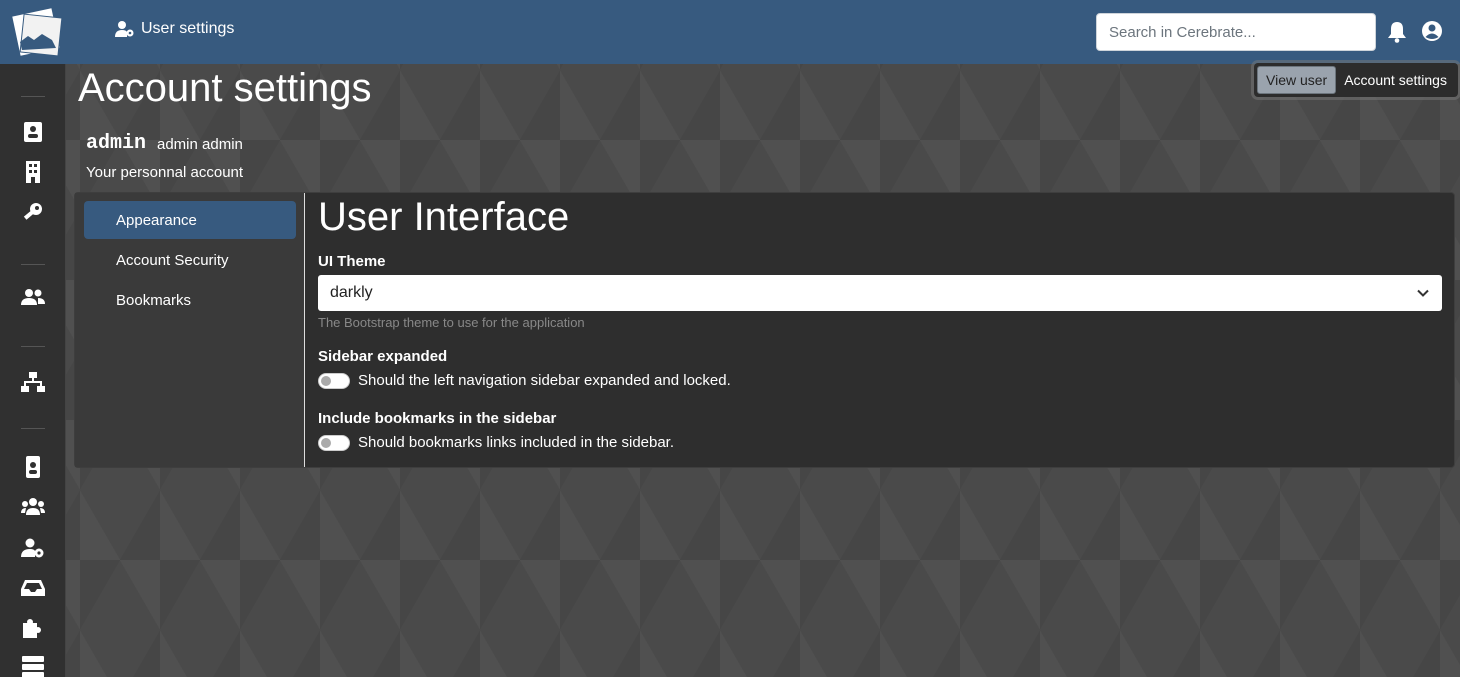  What do you see at coordinates (165, 172) in the screenshot?
I see `account-description: Your personnal account` at bounding box center [165, 172].